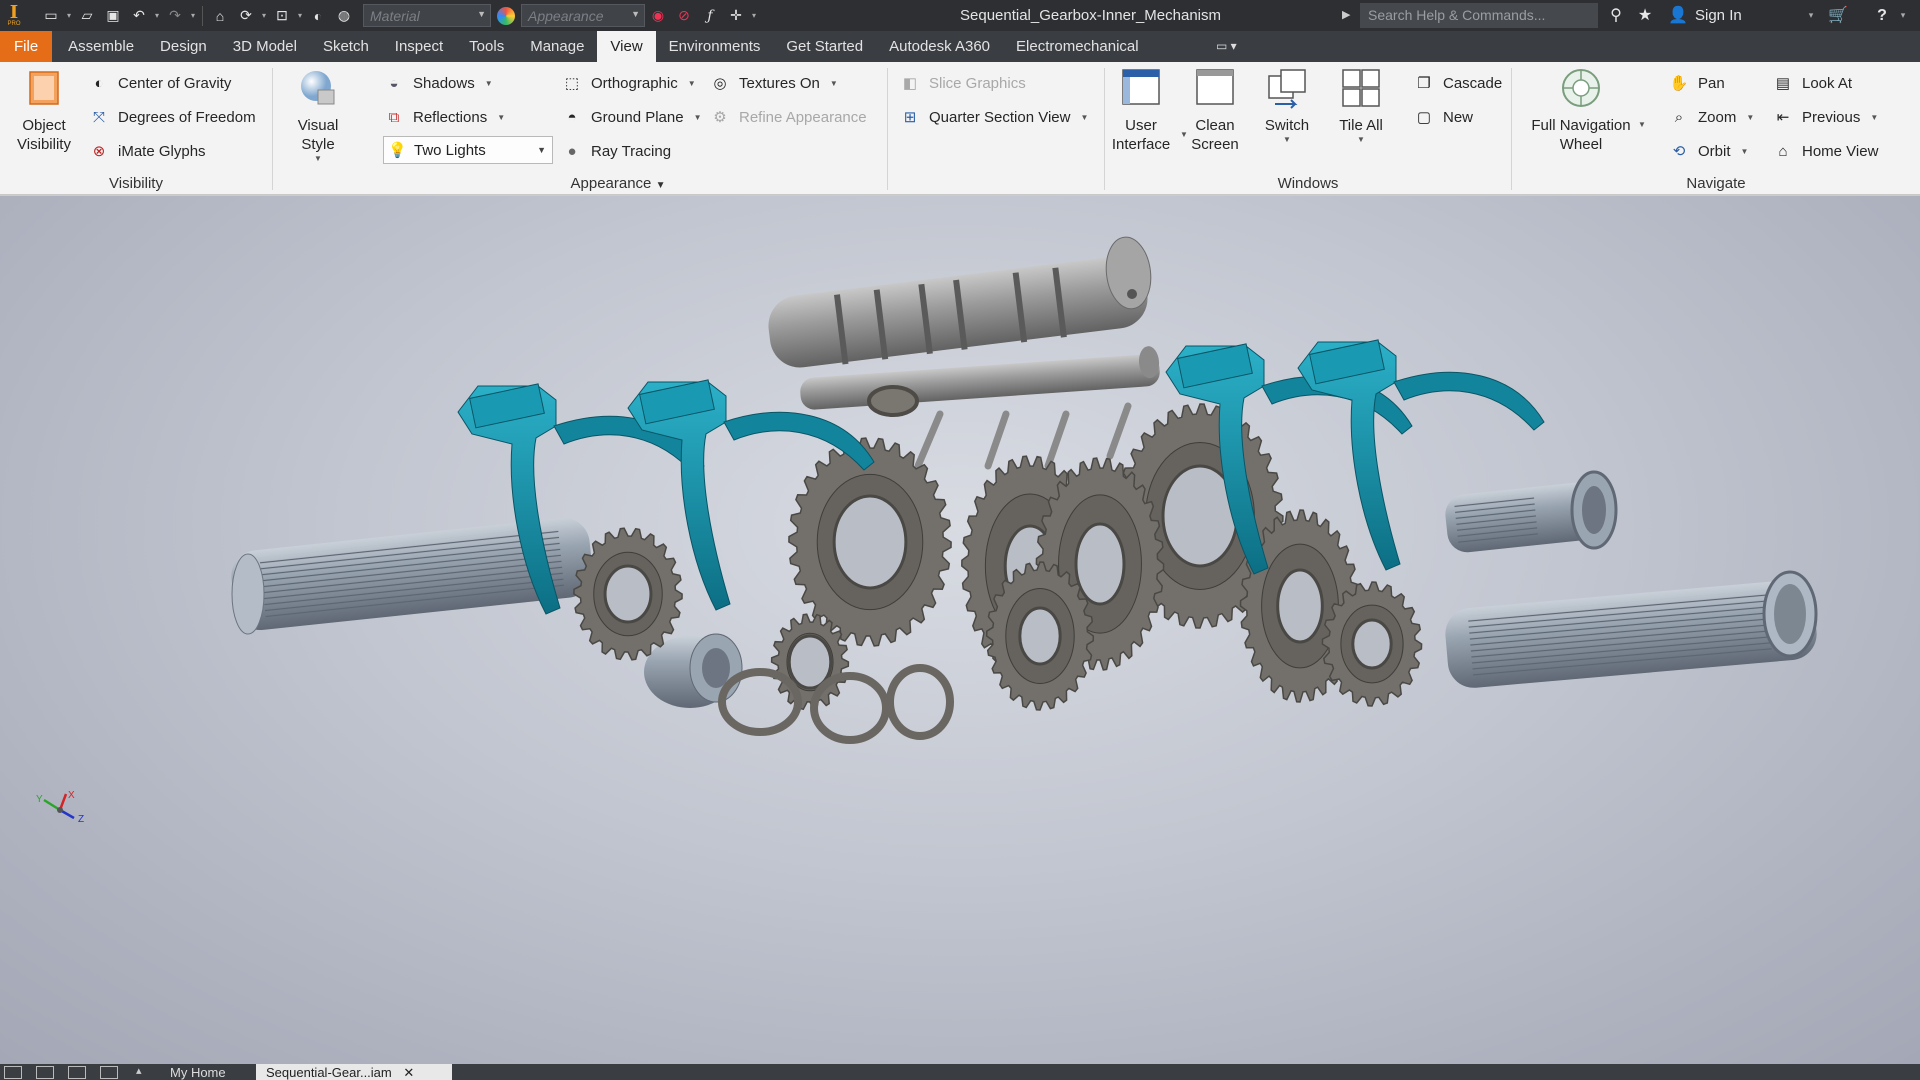  What do you see at coordinates (1141, 110) in the screenshot?
I see `user-interface-button: User Interface` at bounding box center [1141, 110].